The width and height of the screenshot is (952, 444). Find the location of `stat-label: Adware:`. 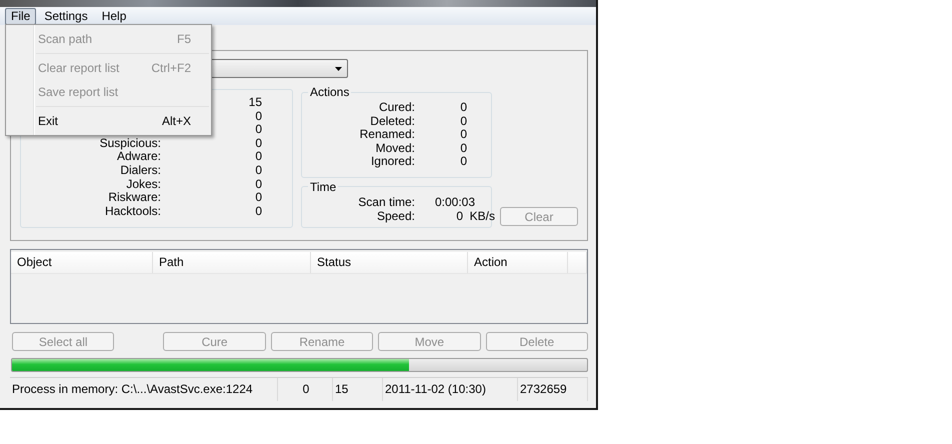

stat-label: Adware: is located at coordinates (138, 157).